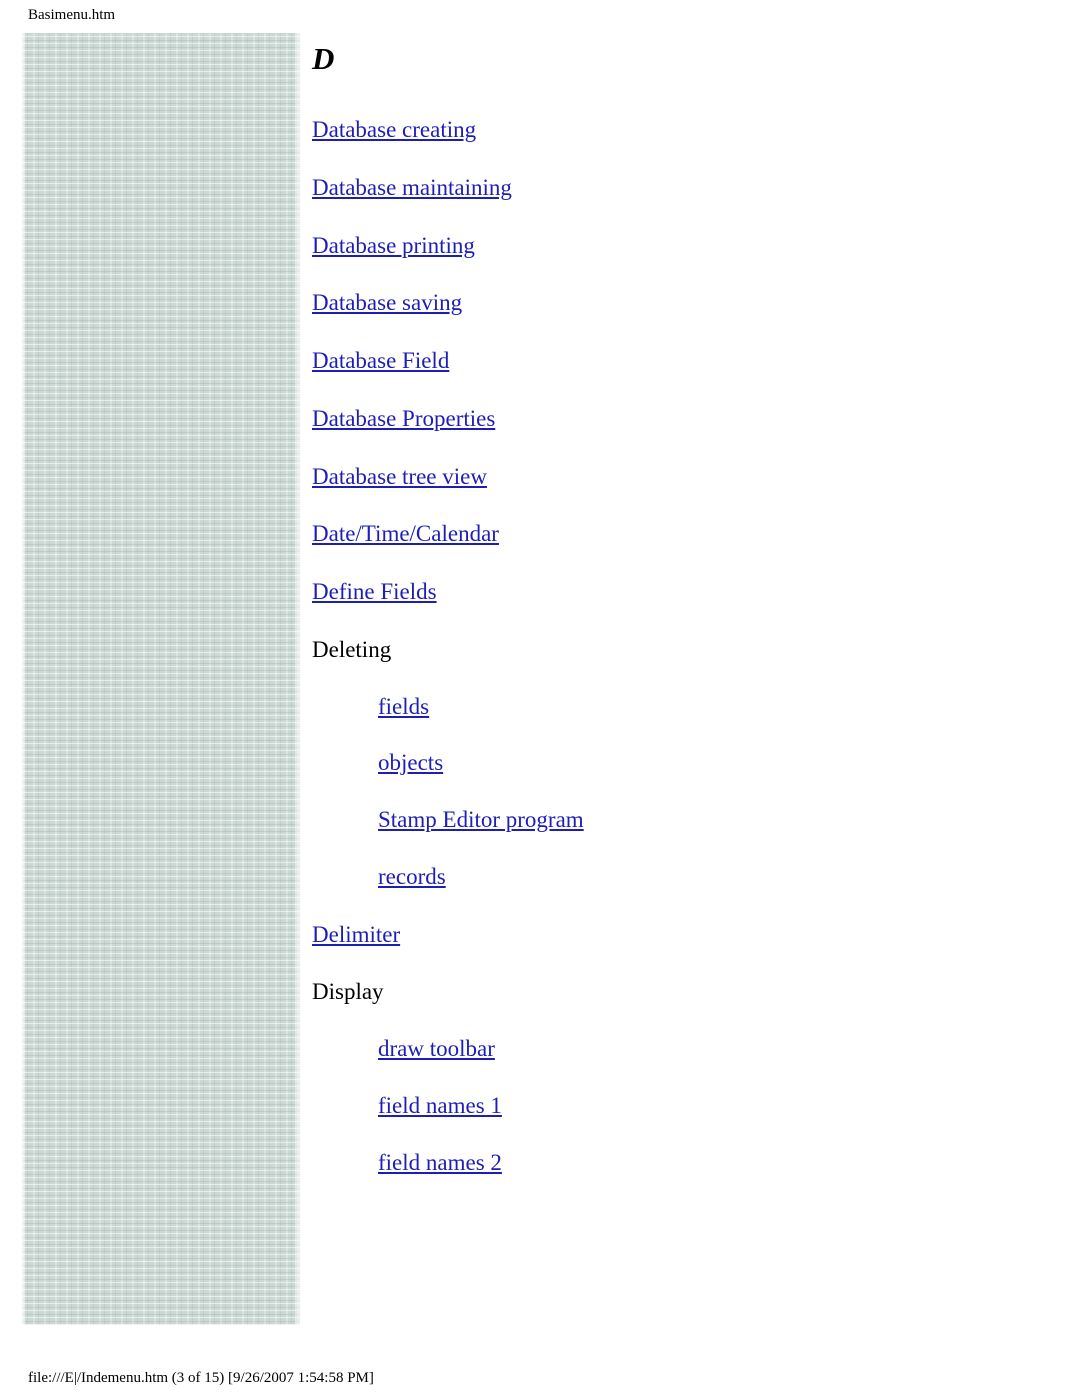 The width and height of the screenshot is (1080, 1397). What do you see at coordinates (348, 992) in the screenshot?
I see `index-group-label: Display` at bounding box center [348, 992].